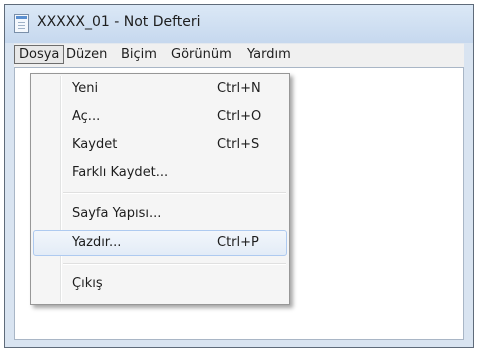  I want to click on menu-item-shortcut: Ctrl+O, so click(239, 116).